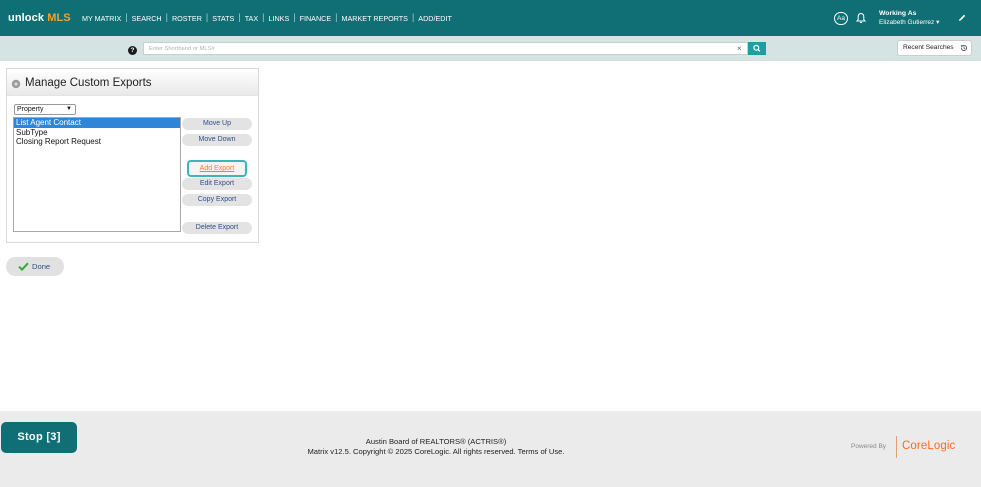 The height and width of the screenshot is (487, 981). I want to click on done-button: Done, so click(35, 266).